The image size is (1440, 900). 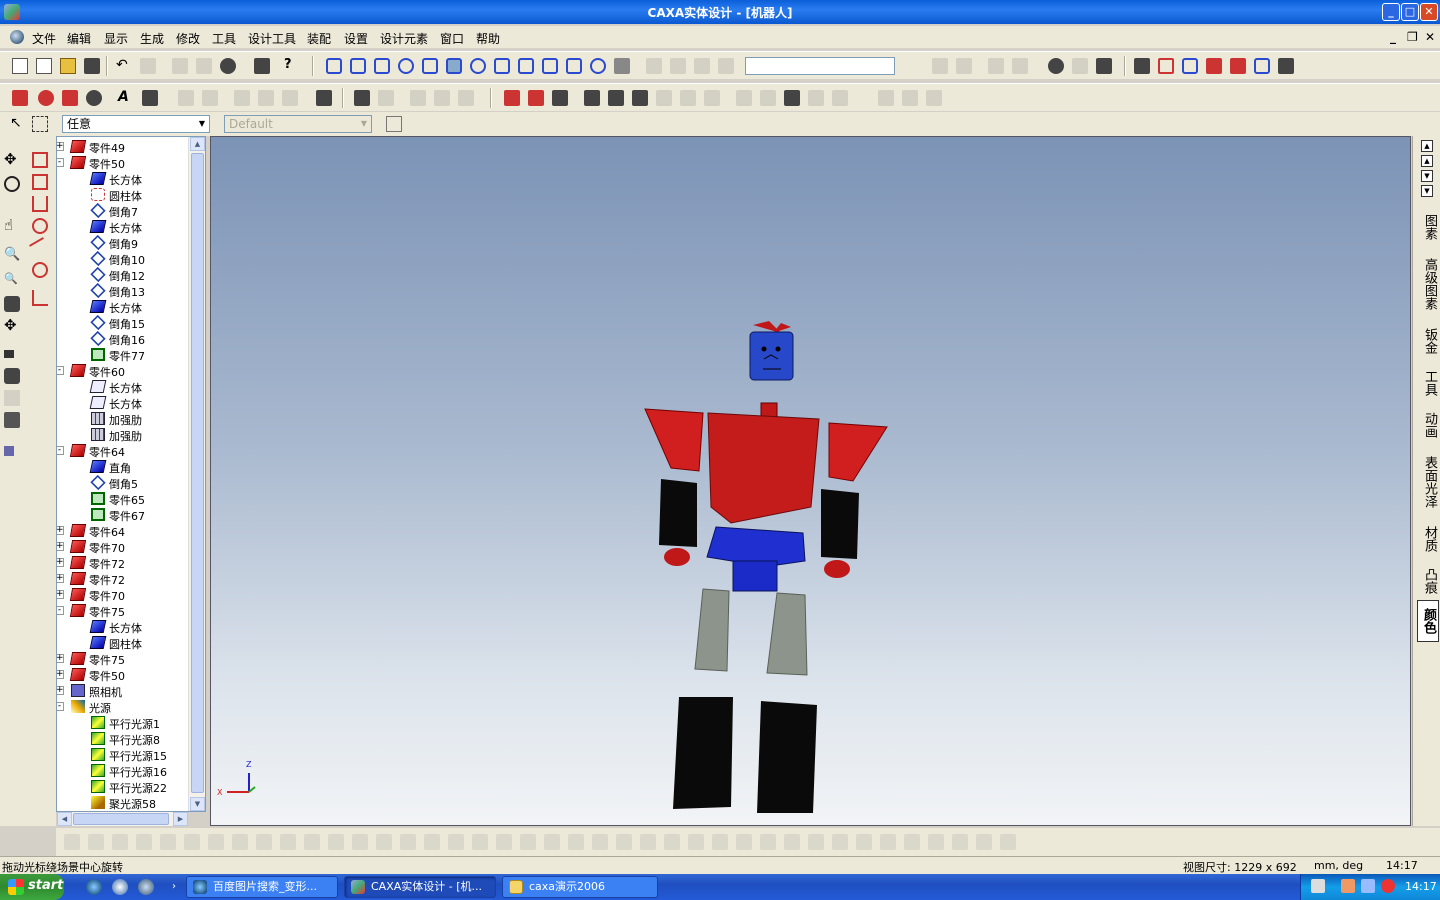 What do you see at coordinates (1348, 886) in the screenshot?
I see `input-method-icon` at bounding box center [1348, 886].